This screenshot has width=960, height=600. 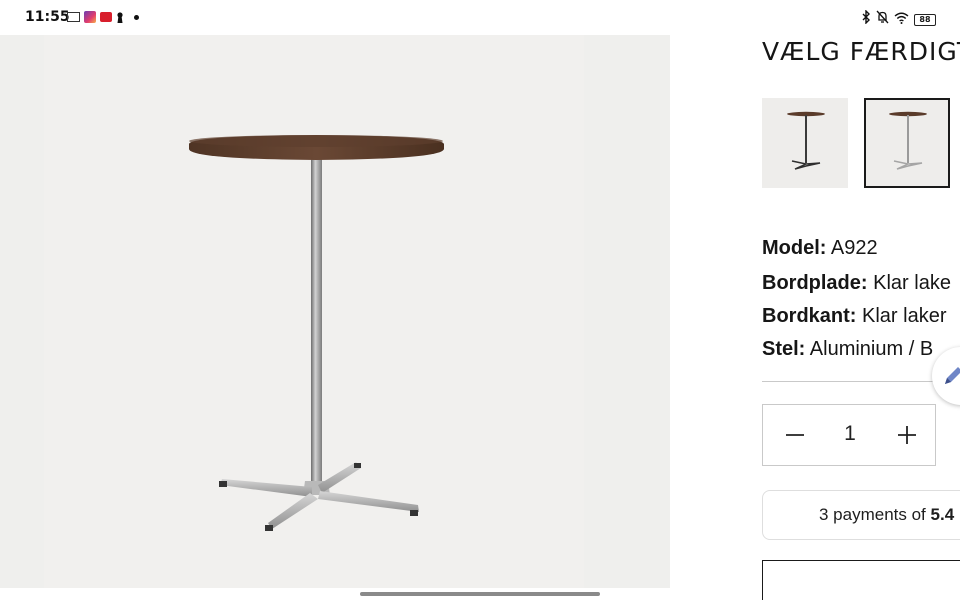 I want to click on spec-value: A922, so click(x=854, y=248).